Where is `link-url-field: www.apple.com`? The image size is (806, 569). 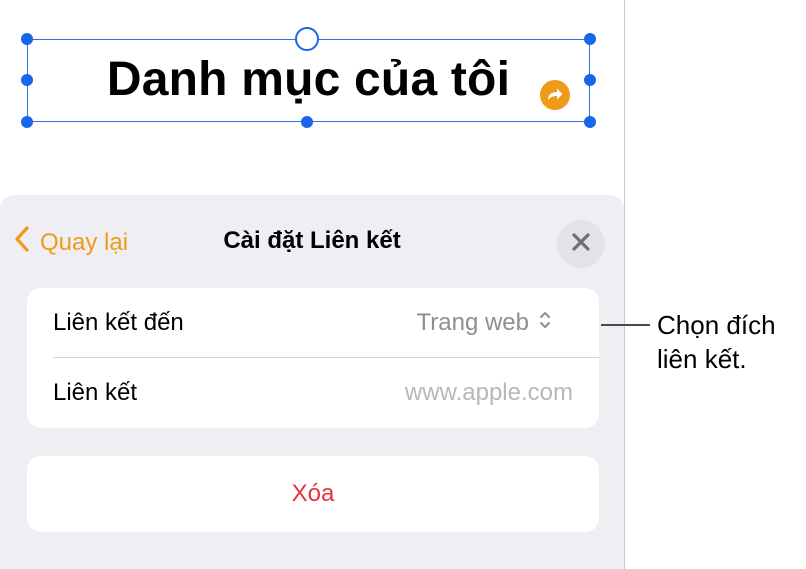 link-url-field: www.apple.com is located at coordinates (489, 393).